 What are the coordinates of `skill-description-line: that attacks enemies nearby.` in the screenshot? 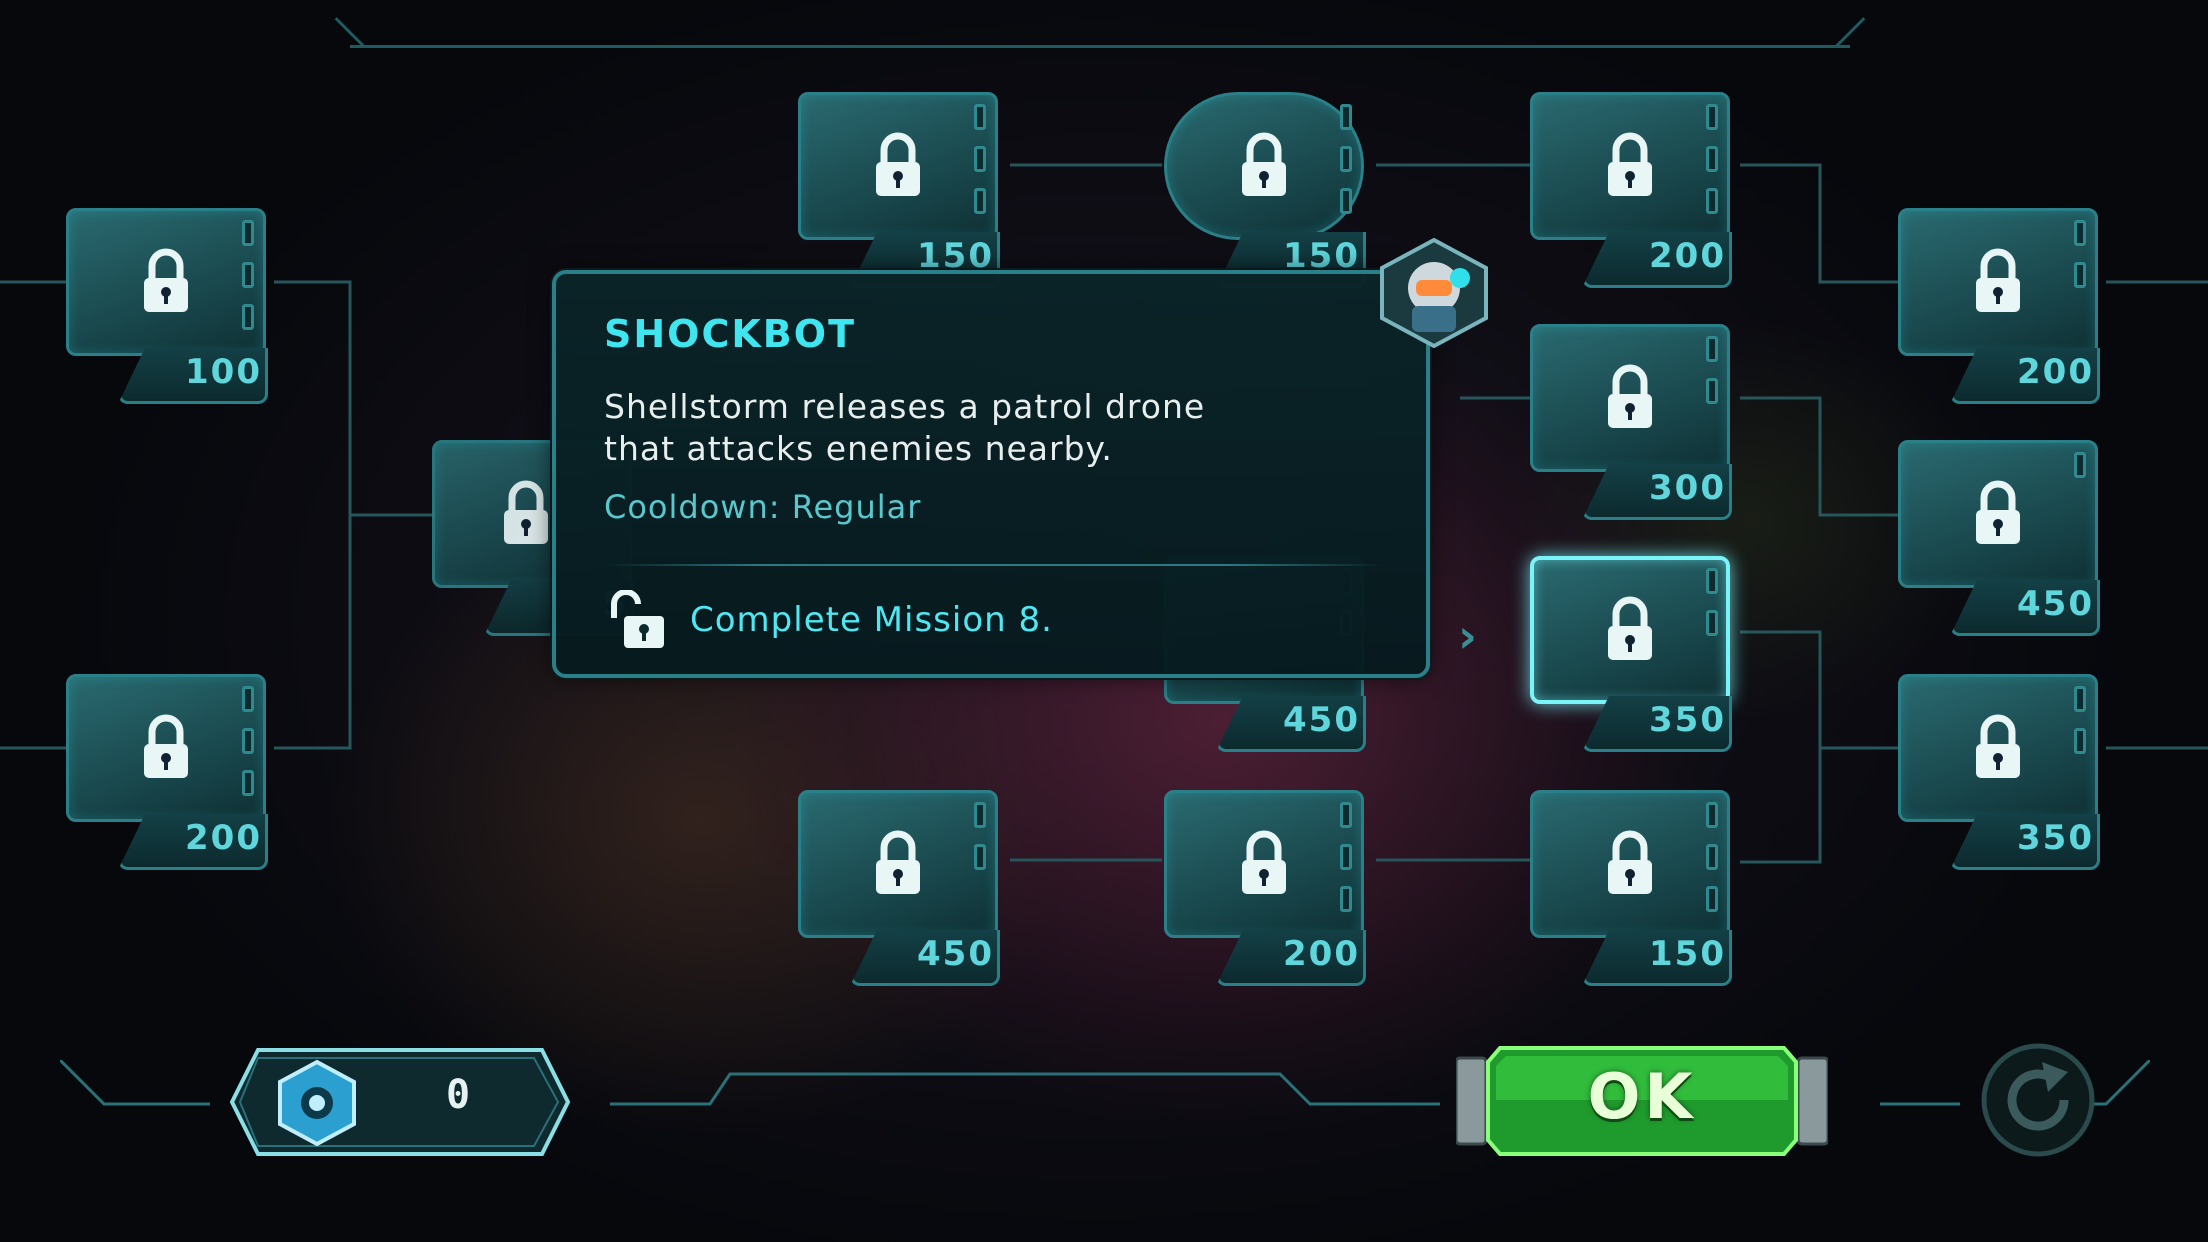 It's located at (858, 448).